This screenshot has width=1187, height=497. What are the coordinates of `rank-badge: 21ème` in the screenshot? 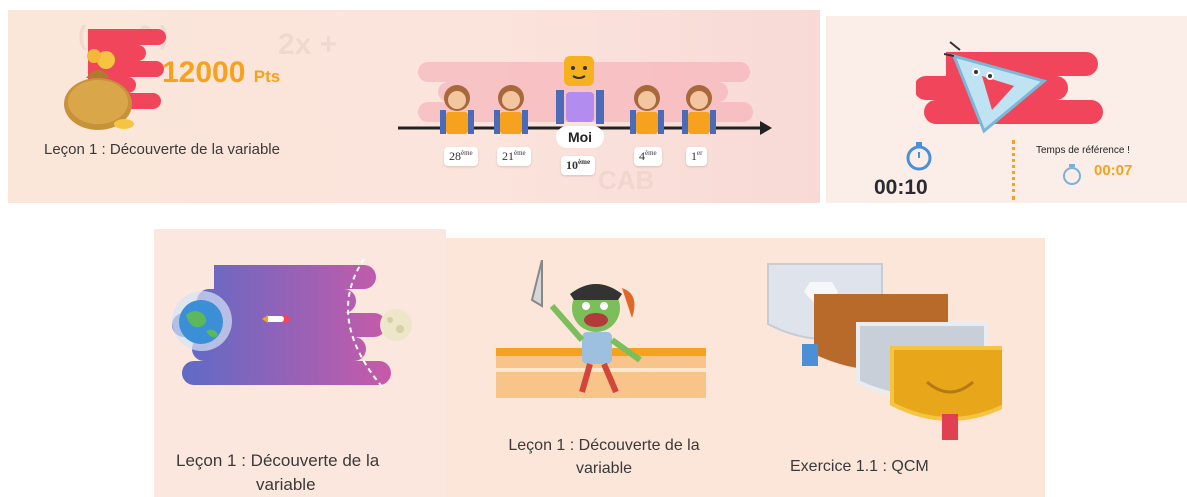 It's located at (514, 156).